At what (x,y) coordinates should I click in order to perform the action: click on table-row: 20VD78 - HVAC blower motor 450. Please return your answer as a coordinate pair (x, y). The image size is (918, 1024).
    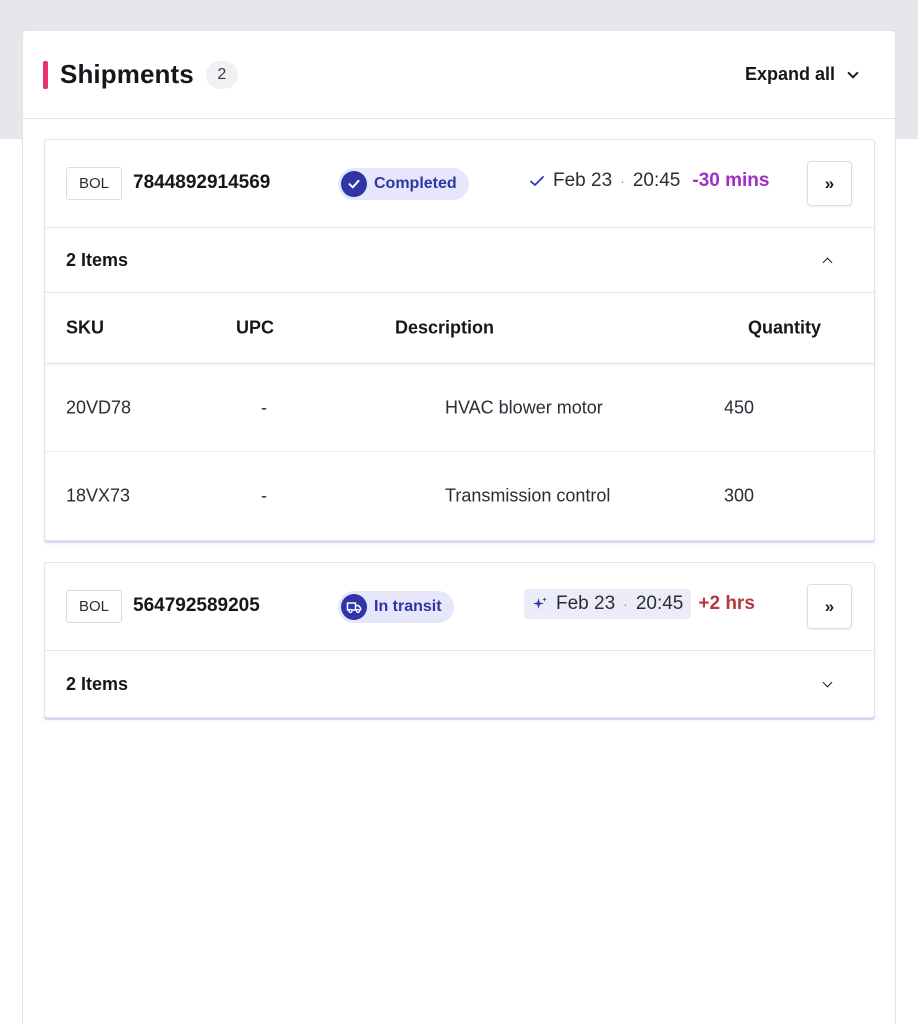
    Looking at the image, I should click on (459, 408).